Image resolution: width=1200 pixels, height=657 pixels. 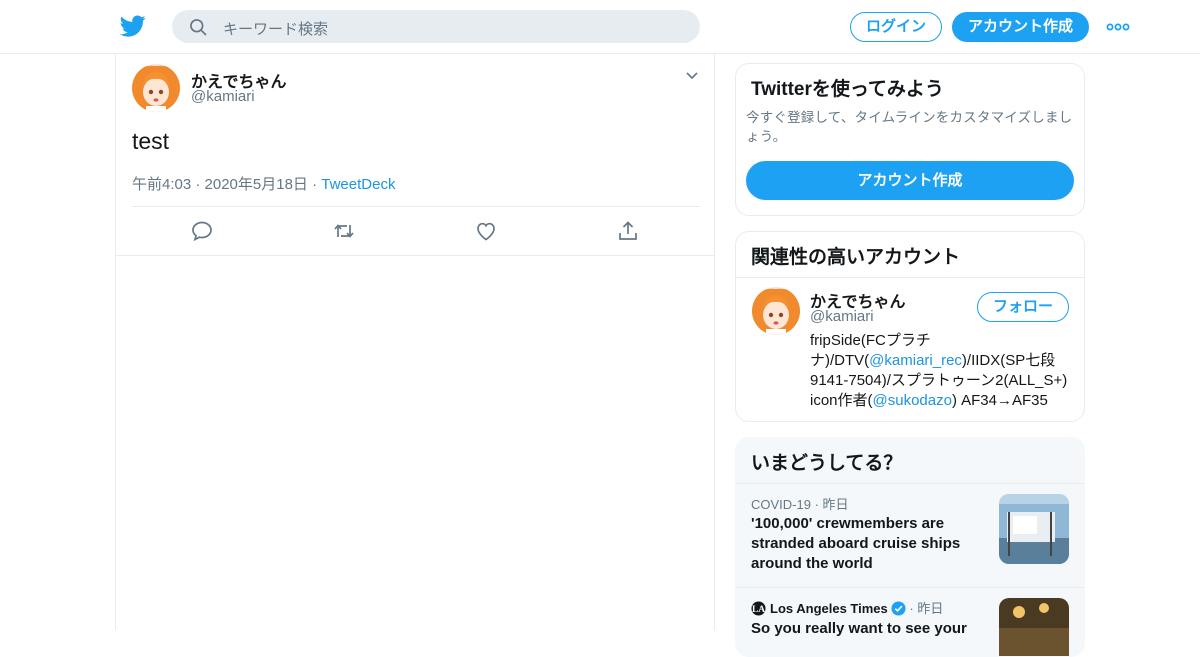 What do you see at coordinates (912, 400) in the screenshot?
I see `bio-mention-link: @sukodazo` at bounding box center [912, 400].